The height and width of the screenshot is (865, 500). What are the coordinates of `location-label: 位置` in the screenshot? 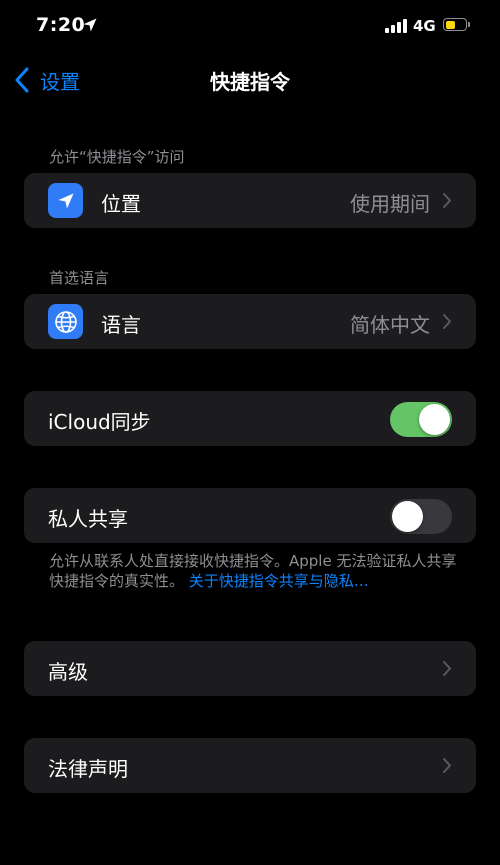 It's located at (121, 204).